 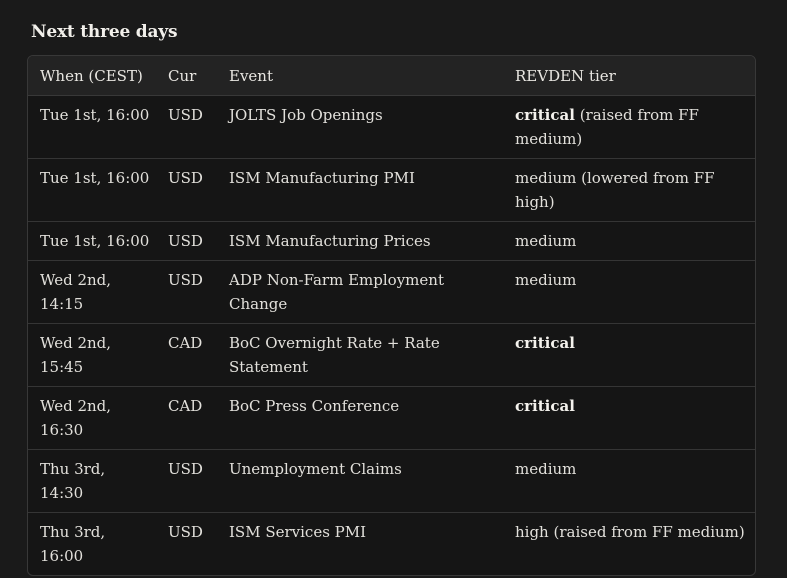 What do you see at coordinates (92, 481) in the screenshot?
I see `cell-when: Thu 3rd, 14:30` at bounding box center [92, 481].